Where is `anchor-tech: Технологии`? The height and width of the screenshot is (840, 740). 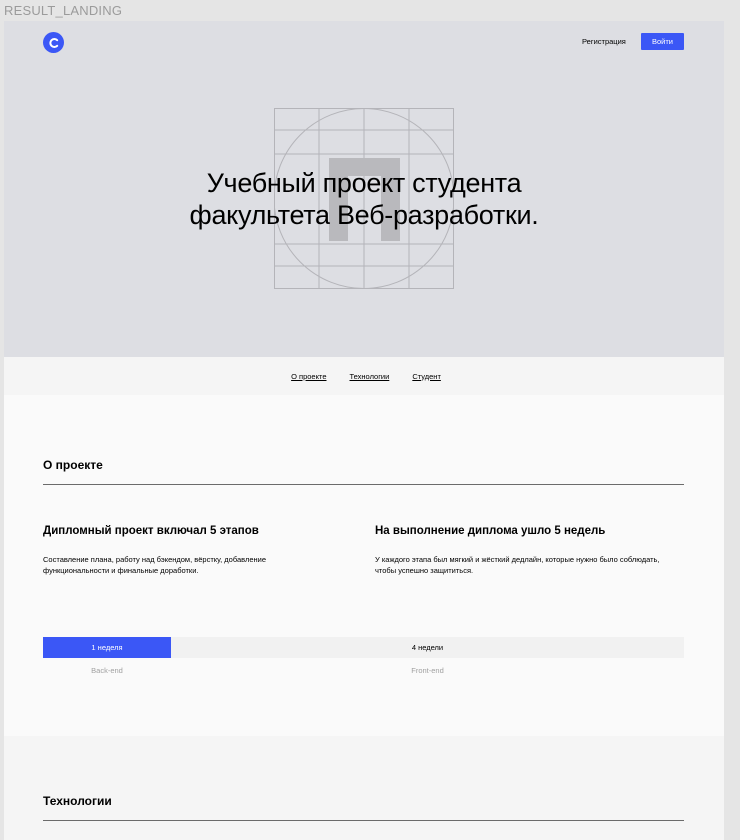 anchor-tech: Технологии is located at coordinates (370, 376).